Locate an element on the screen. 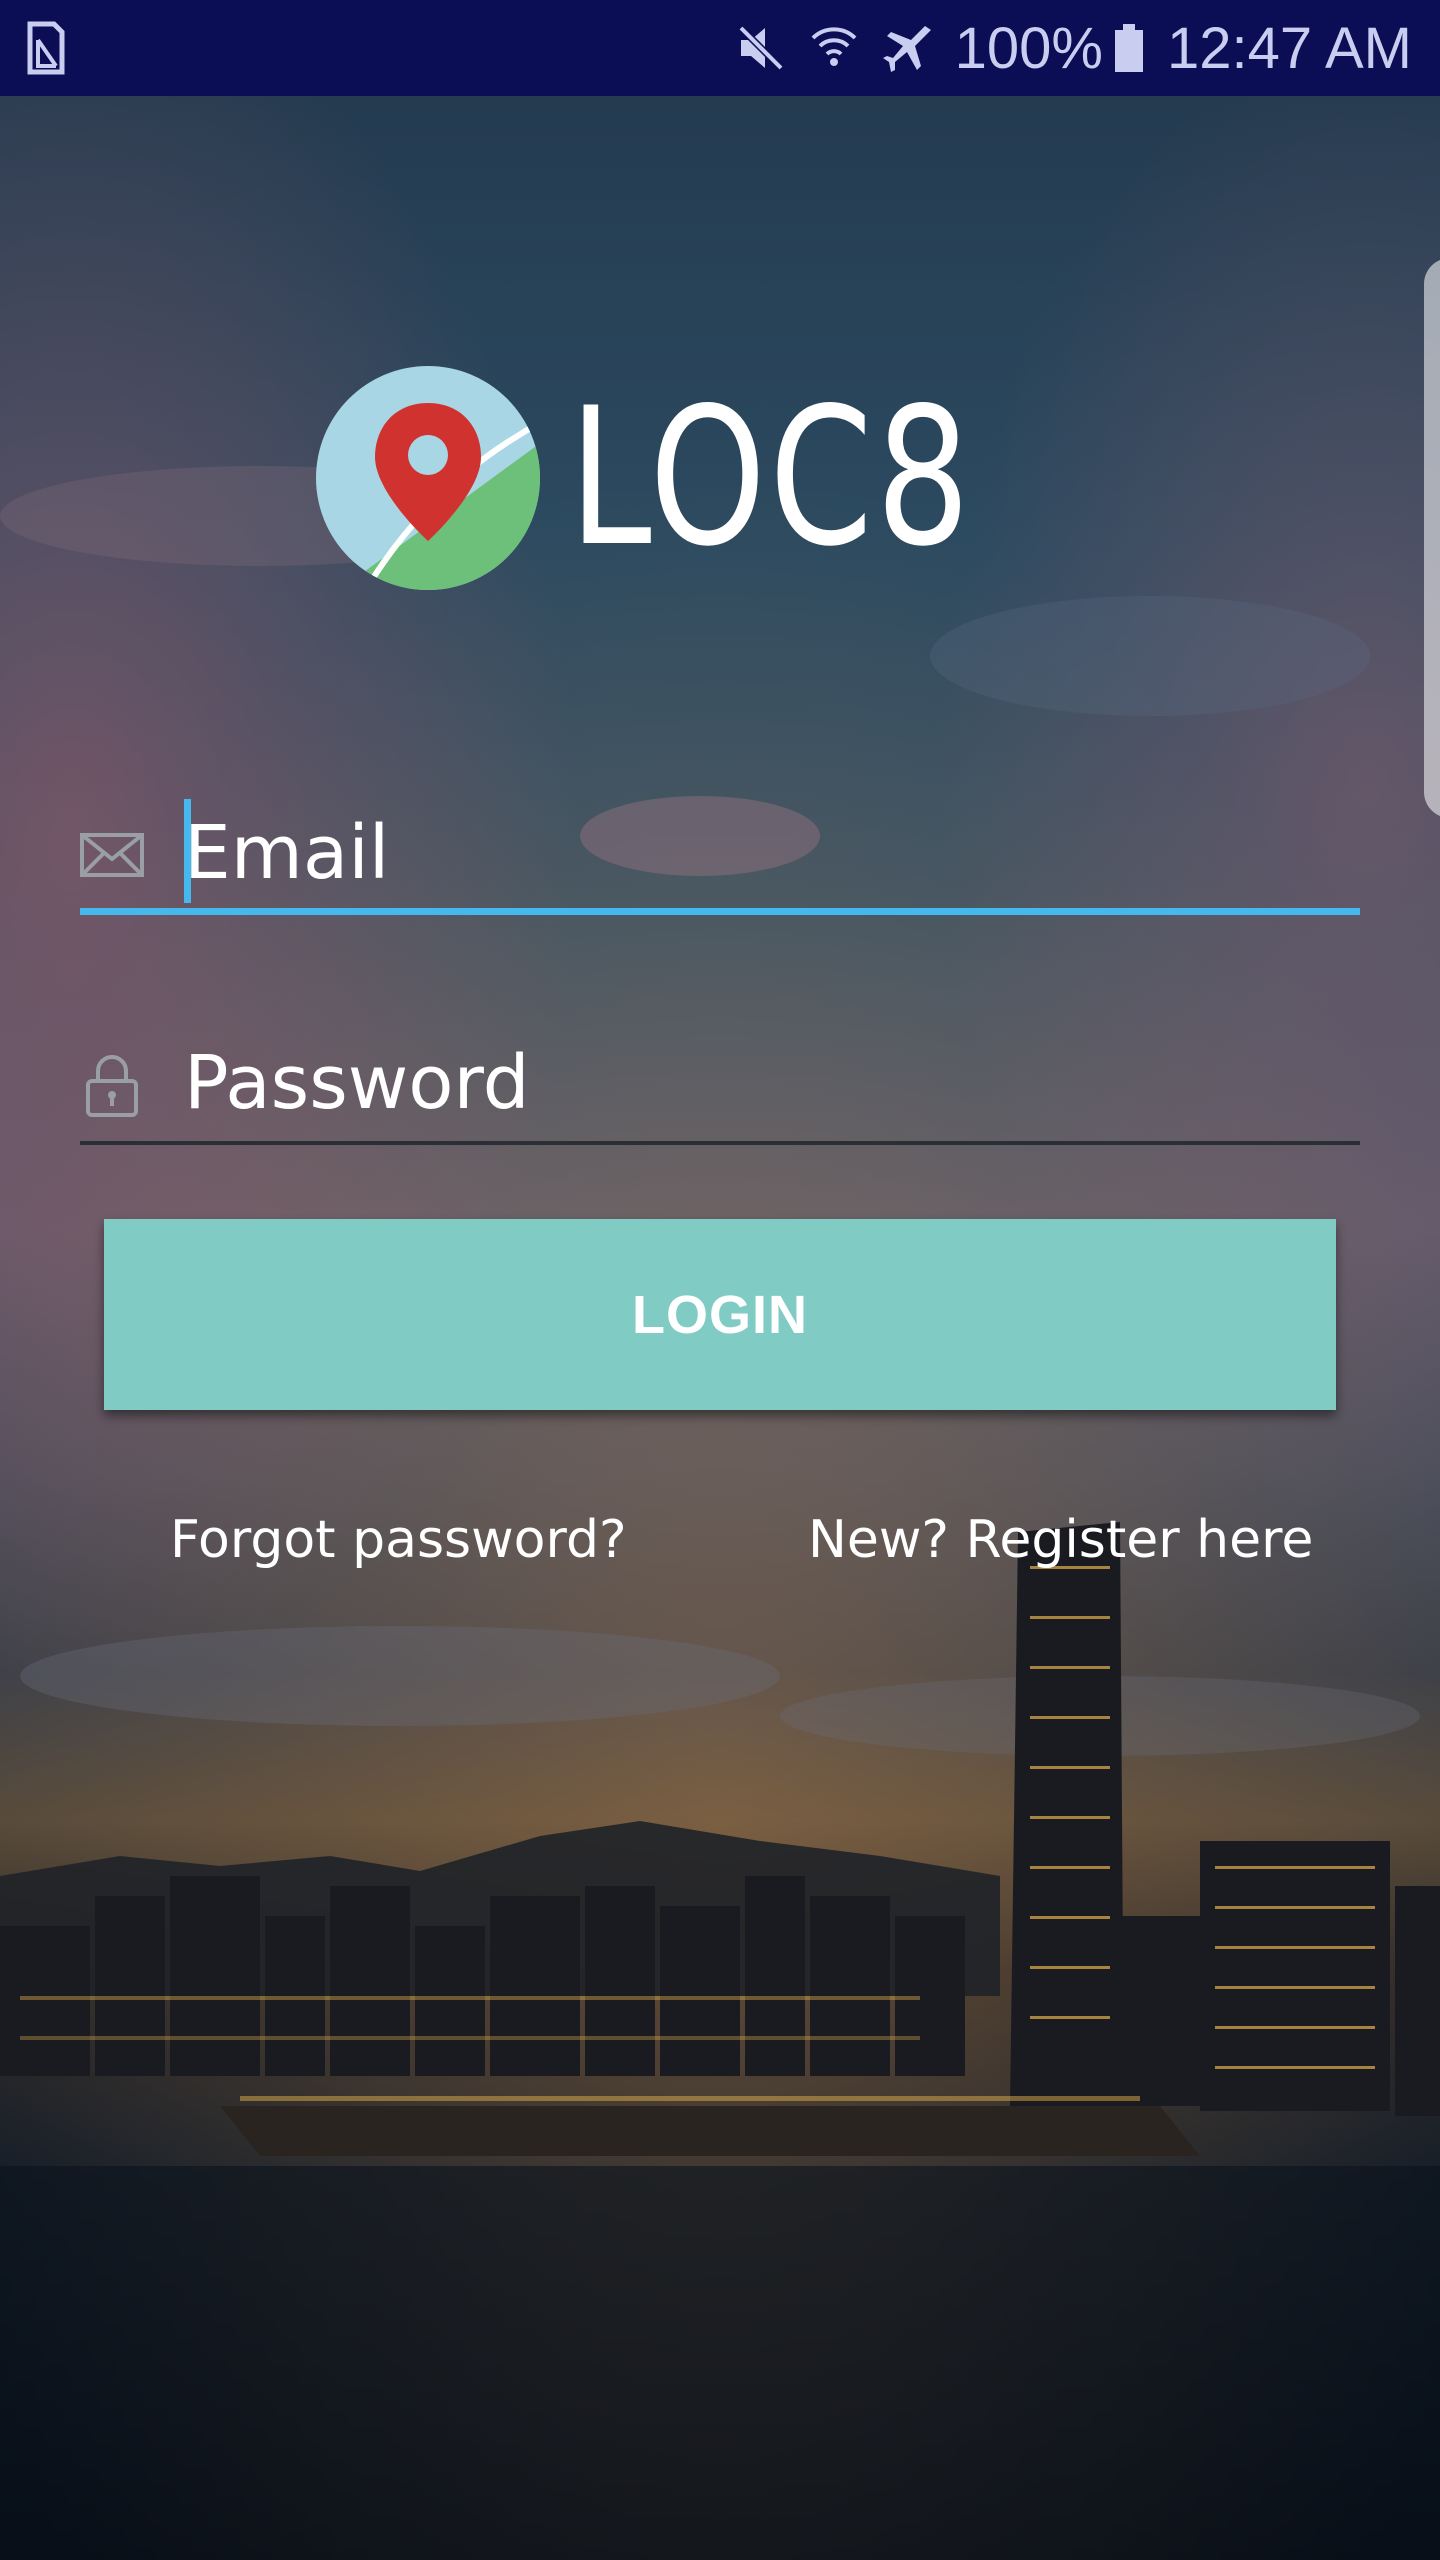  forgot-password-link: Forgot password? is located at coordinates (398, 1540).